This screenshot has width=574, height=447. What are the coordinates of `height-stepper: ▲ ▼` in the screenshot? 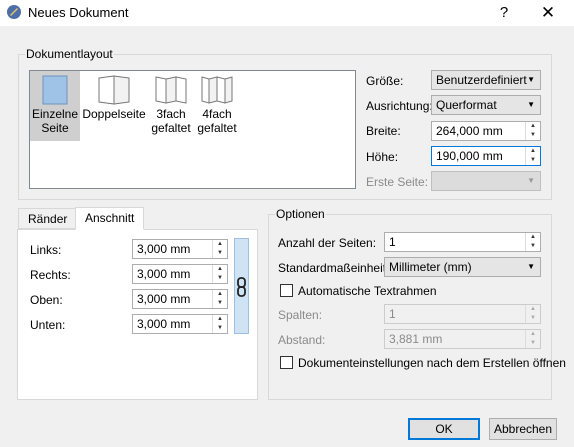 It's located at (532, 156).